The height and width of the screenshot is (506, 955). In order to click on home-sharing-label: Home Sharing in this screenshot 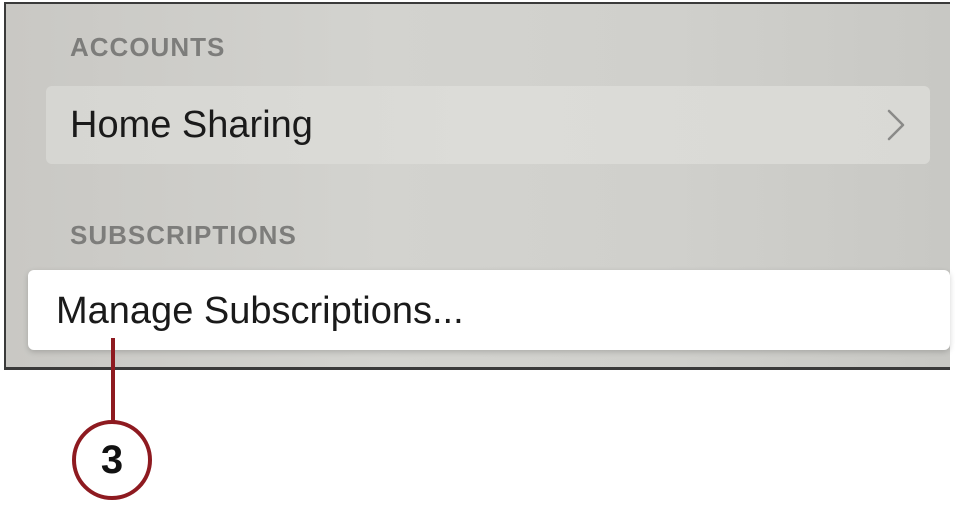, I will do `click(191, 125)`.